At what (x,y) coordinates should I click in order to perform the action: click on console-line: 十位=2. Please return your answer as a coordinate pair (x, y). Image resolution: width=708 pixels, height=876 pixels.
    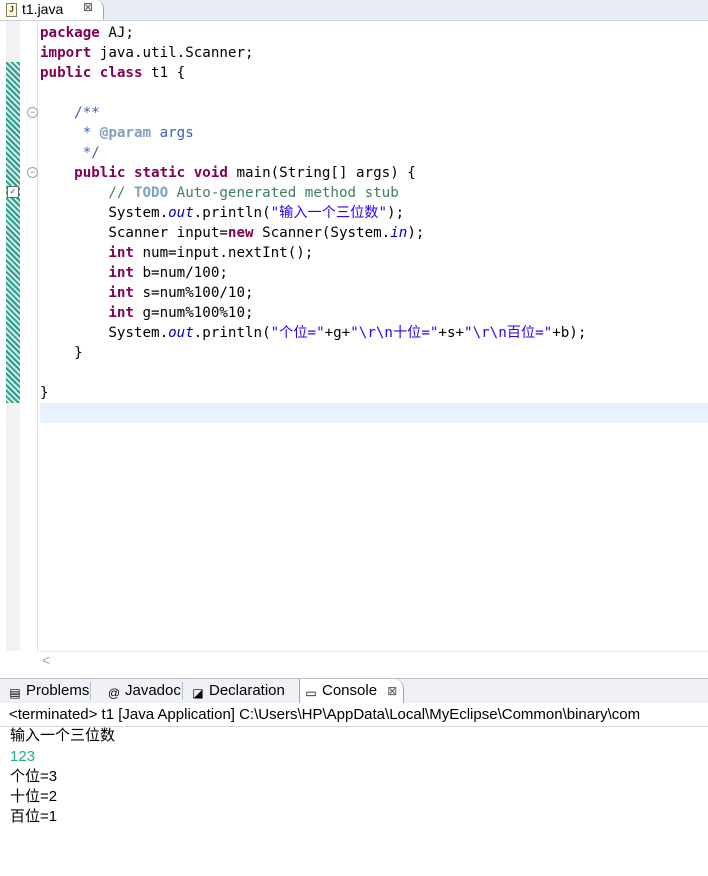
    Looking at the image, I should click on (34, 796).